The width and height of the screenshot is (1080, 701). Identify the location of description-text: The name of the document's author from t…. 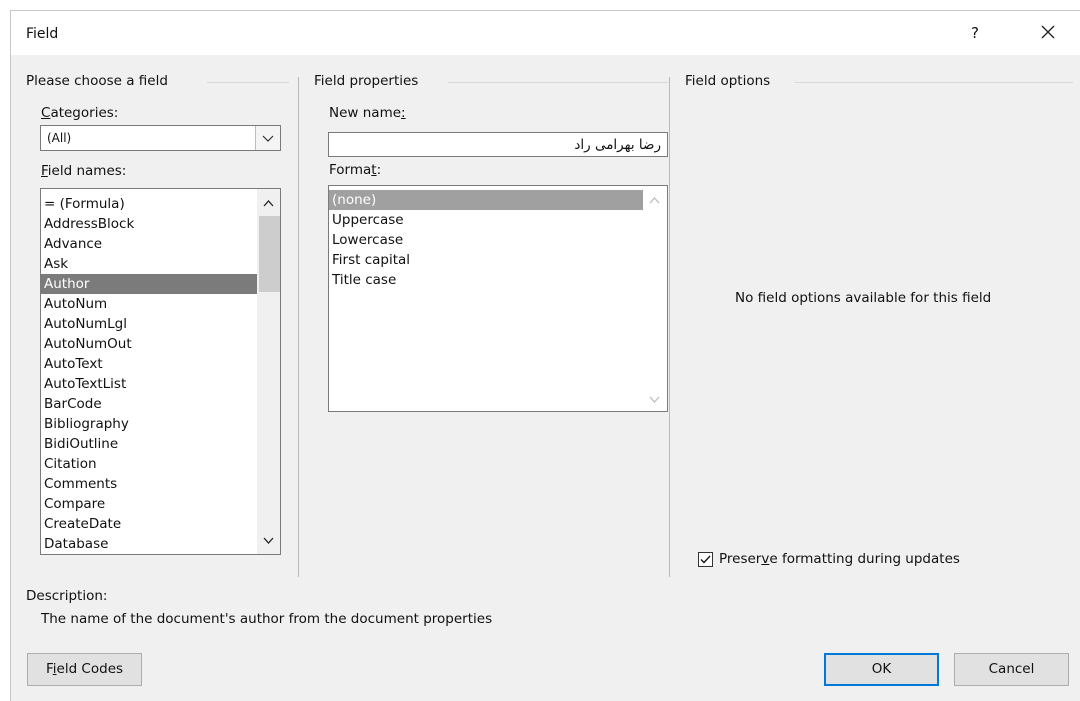
(267, 619).